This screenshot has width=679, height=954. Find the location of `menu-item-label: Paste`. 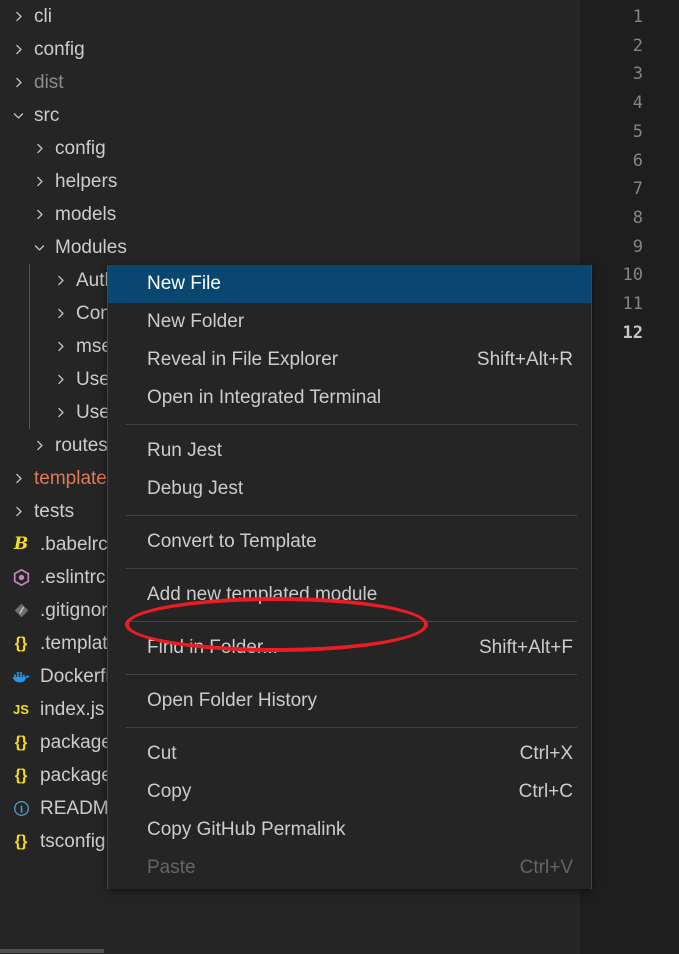

menu-item-label: Paste is located at coordinates (171, 867).